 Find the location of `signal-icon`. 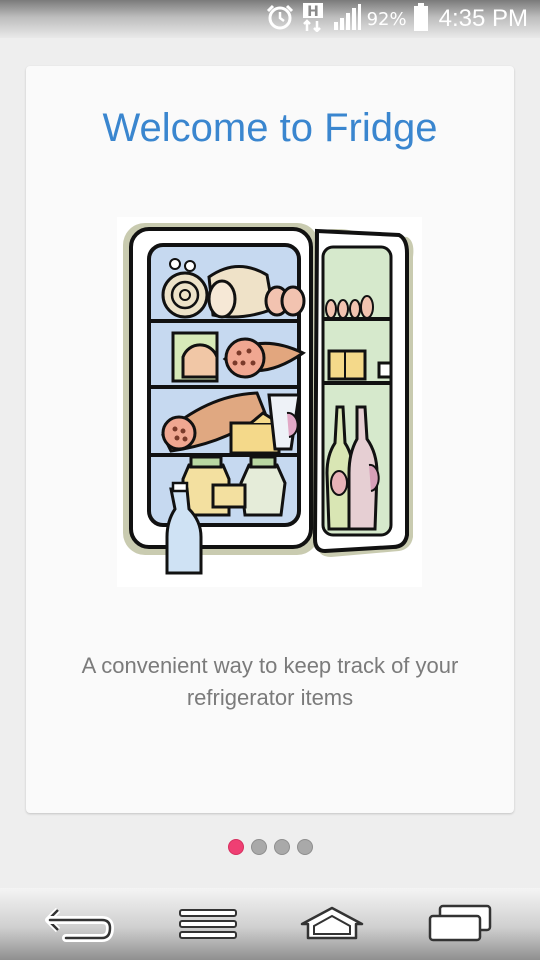

signal-icon is located at coordinates (347, 19).